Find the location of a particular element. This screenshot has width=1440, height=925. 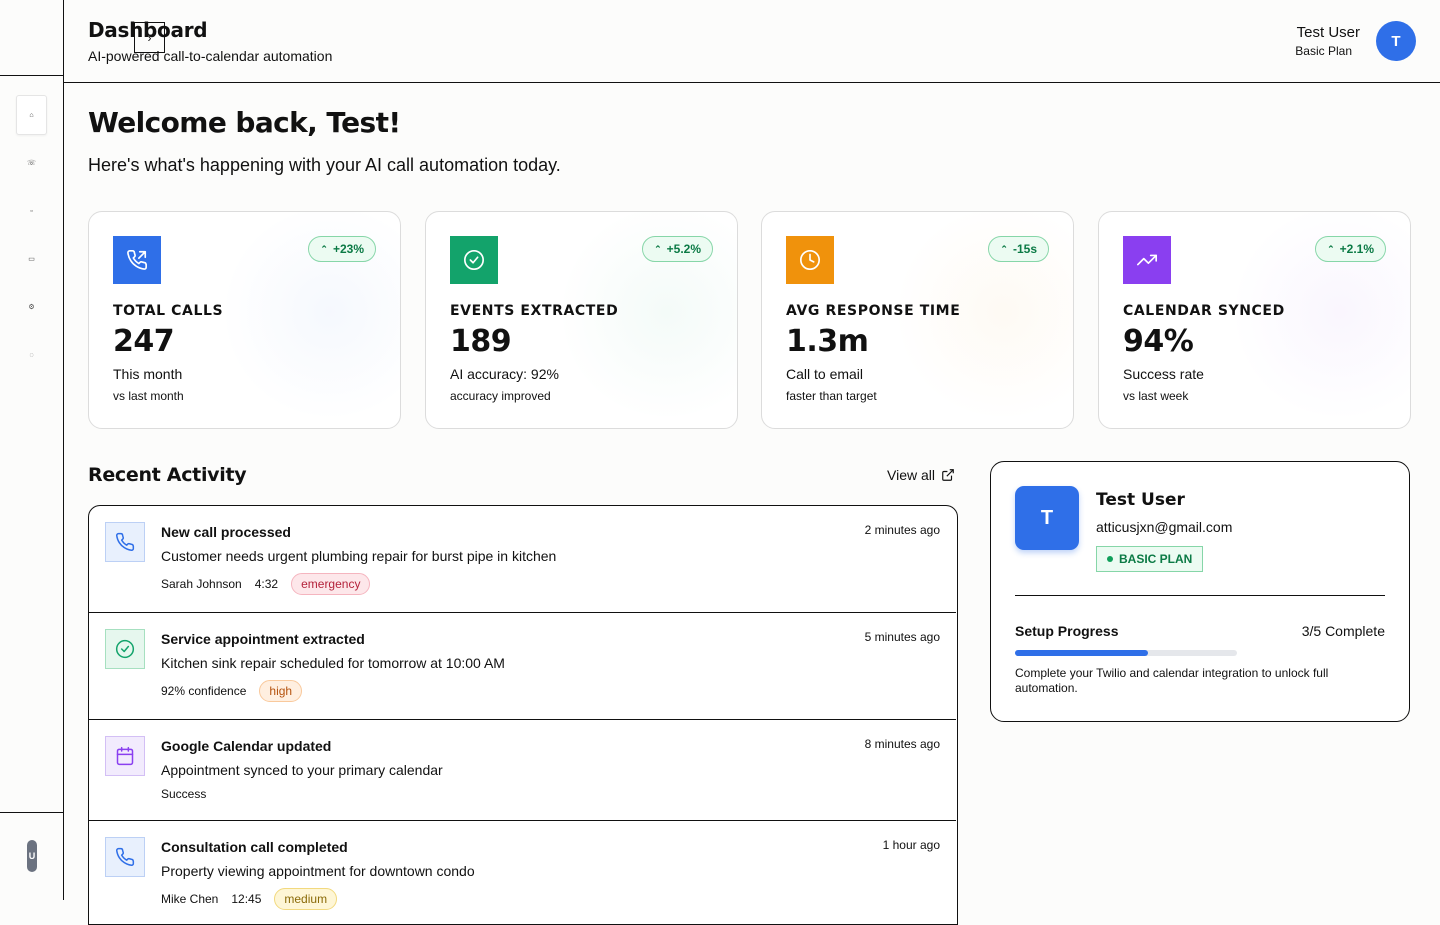

stat-value: 1.3m is located at coordinates (827, 341).